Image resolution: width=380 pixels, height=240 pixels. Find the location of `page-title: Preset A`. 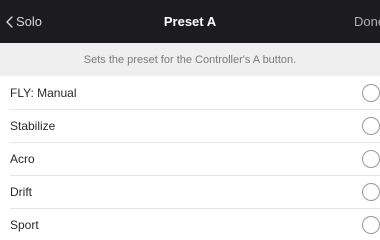

page-title: Preset A is located at coordinates (190, 21).